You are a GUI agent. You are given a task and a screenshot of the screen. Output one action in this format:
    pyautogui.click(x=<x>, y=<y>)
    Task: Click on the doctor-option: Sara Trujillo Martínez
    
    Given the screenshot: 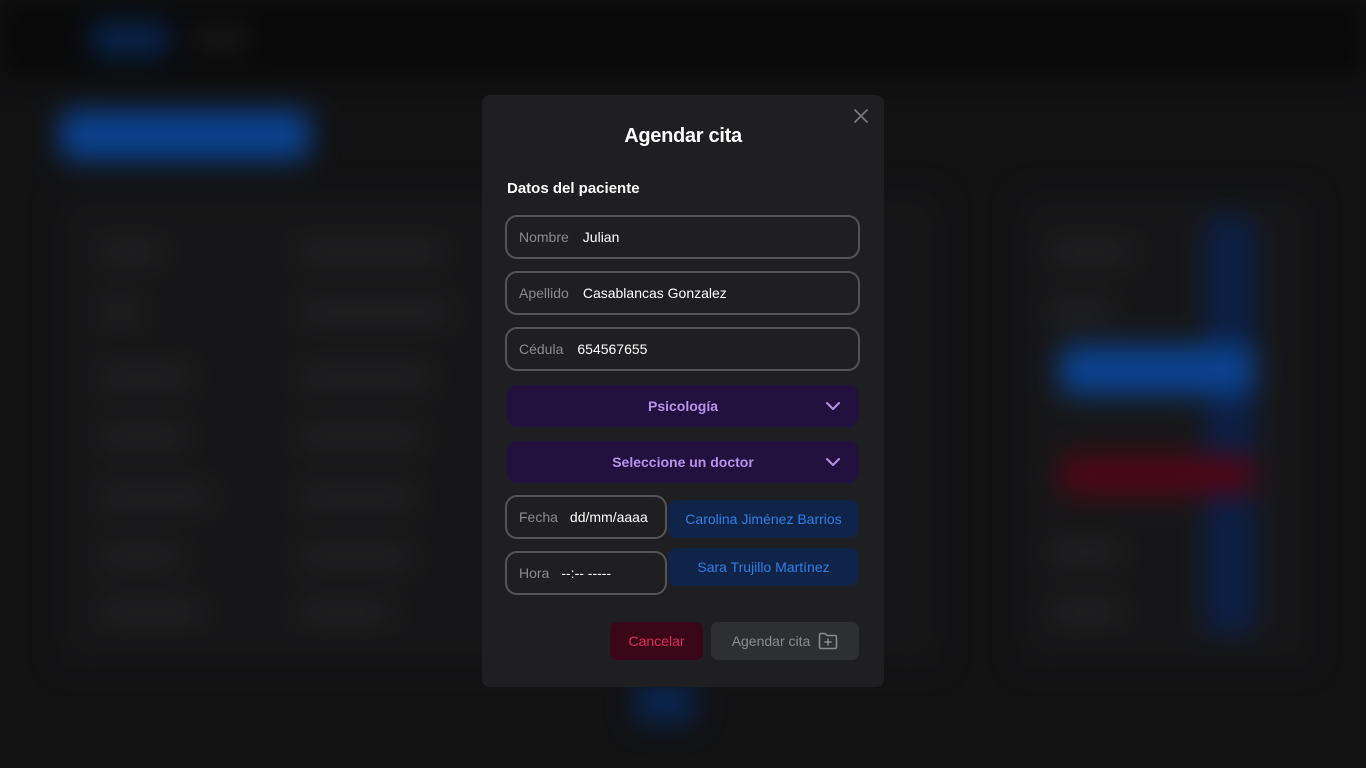 What is the action you would take?
    pyautogui.click(x=763, y=567)
    